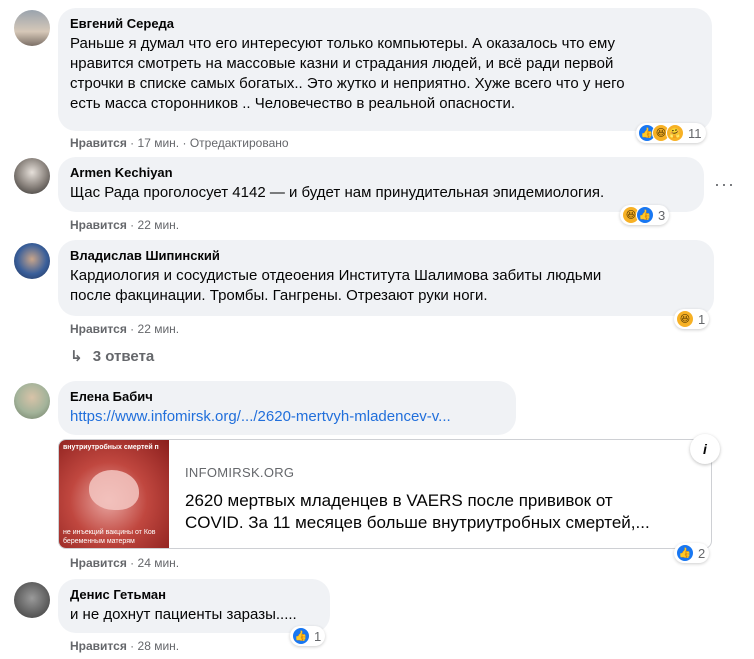 The height and width of the screenshot is (659, 754). I want to click on comment-author: Владислав Шипинский, so click(386, 256).